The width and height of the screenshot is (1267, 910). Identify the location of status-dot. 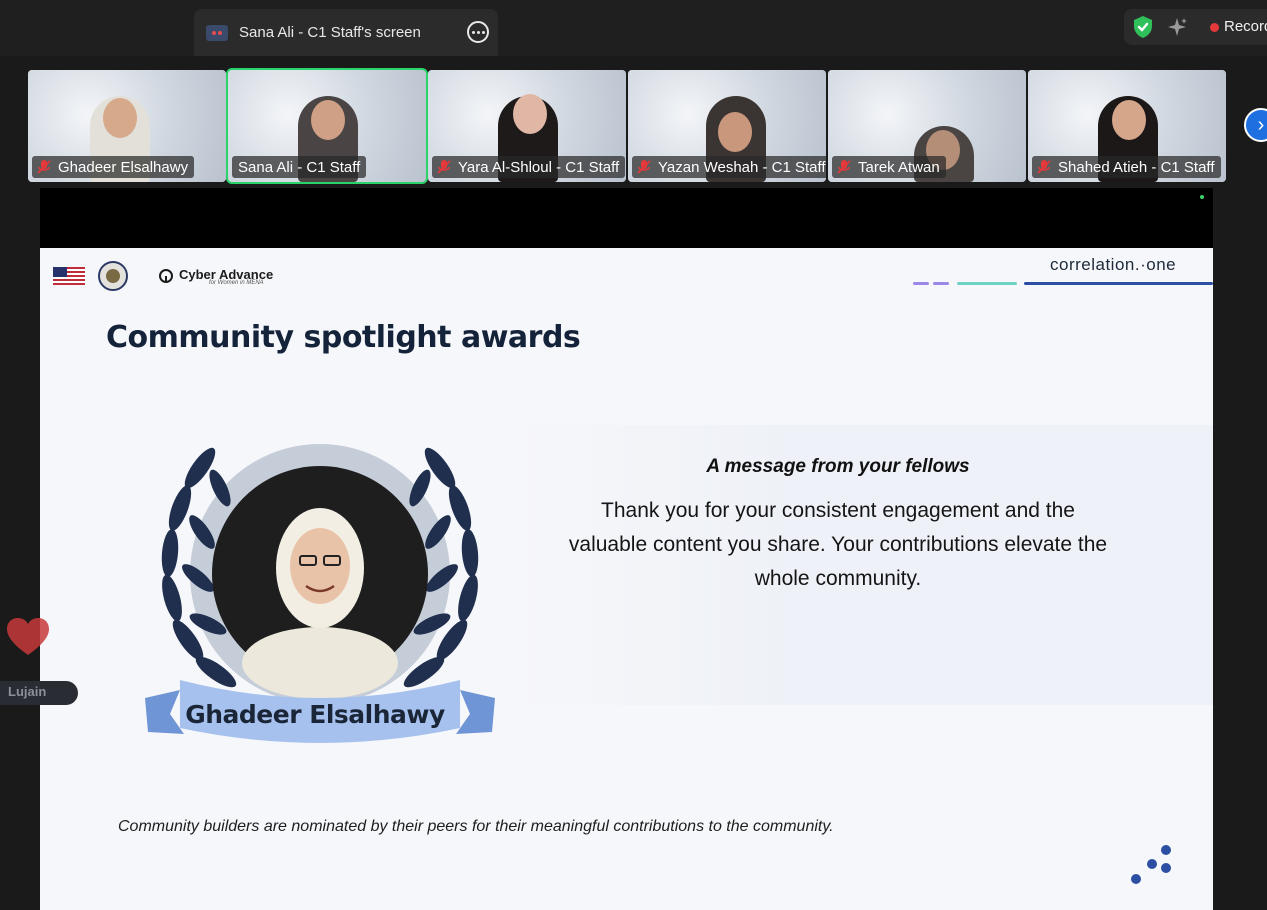
(1202, 197).